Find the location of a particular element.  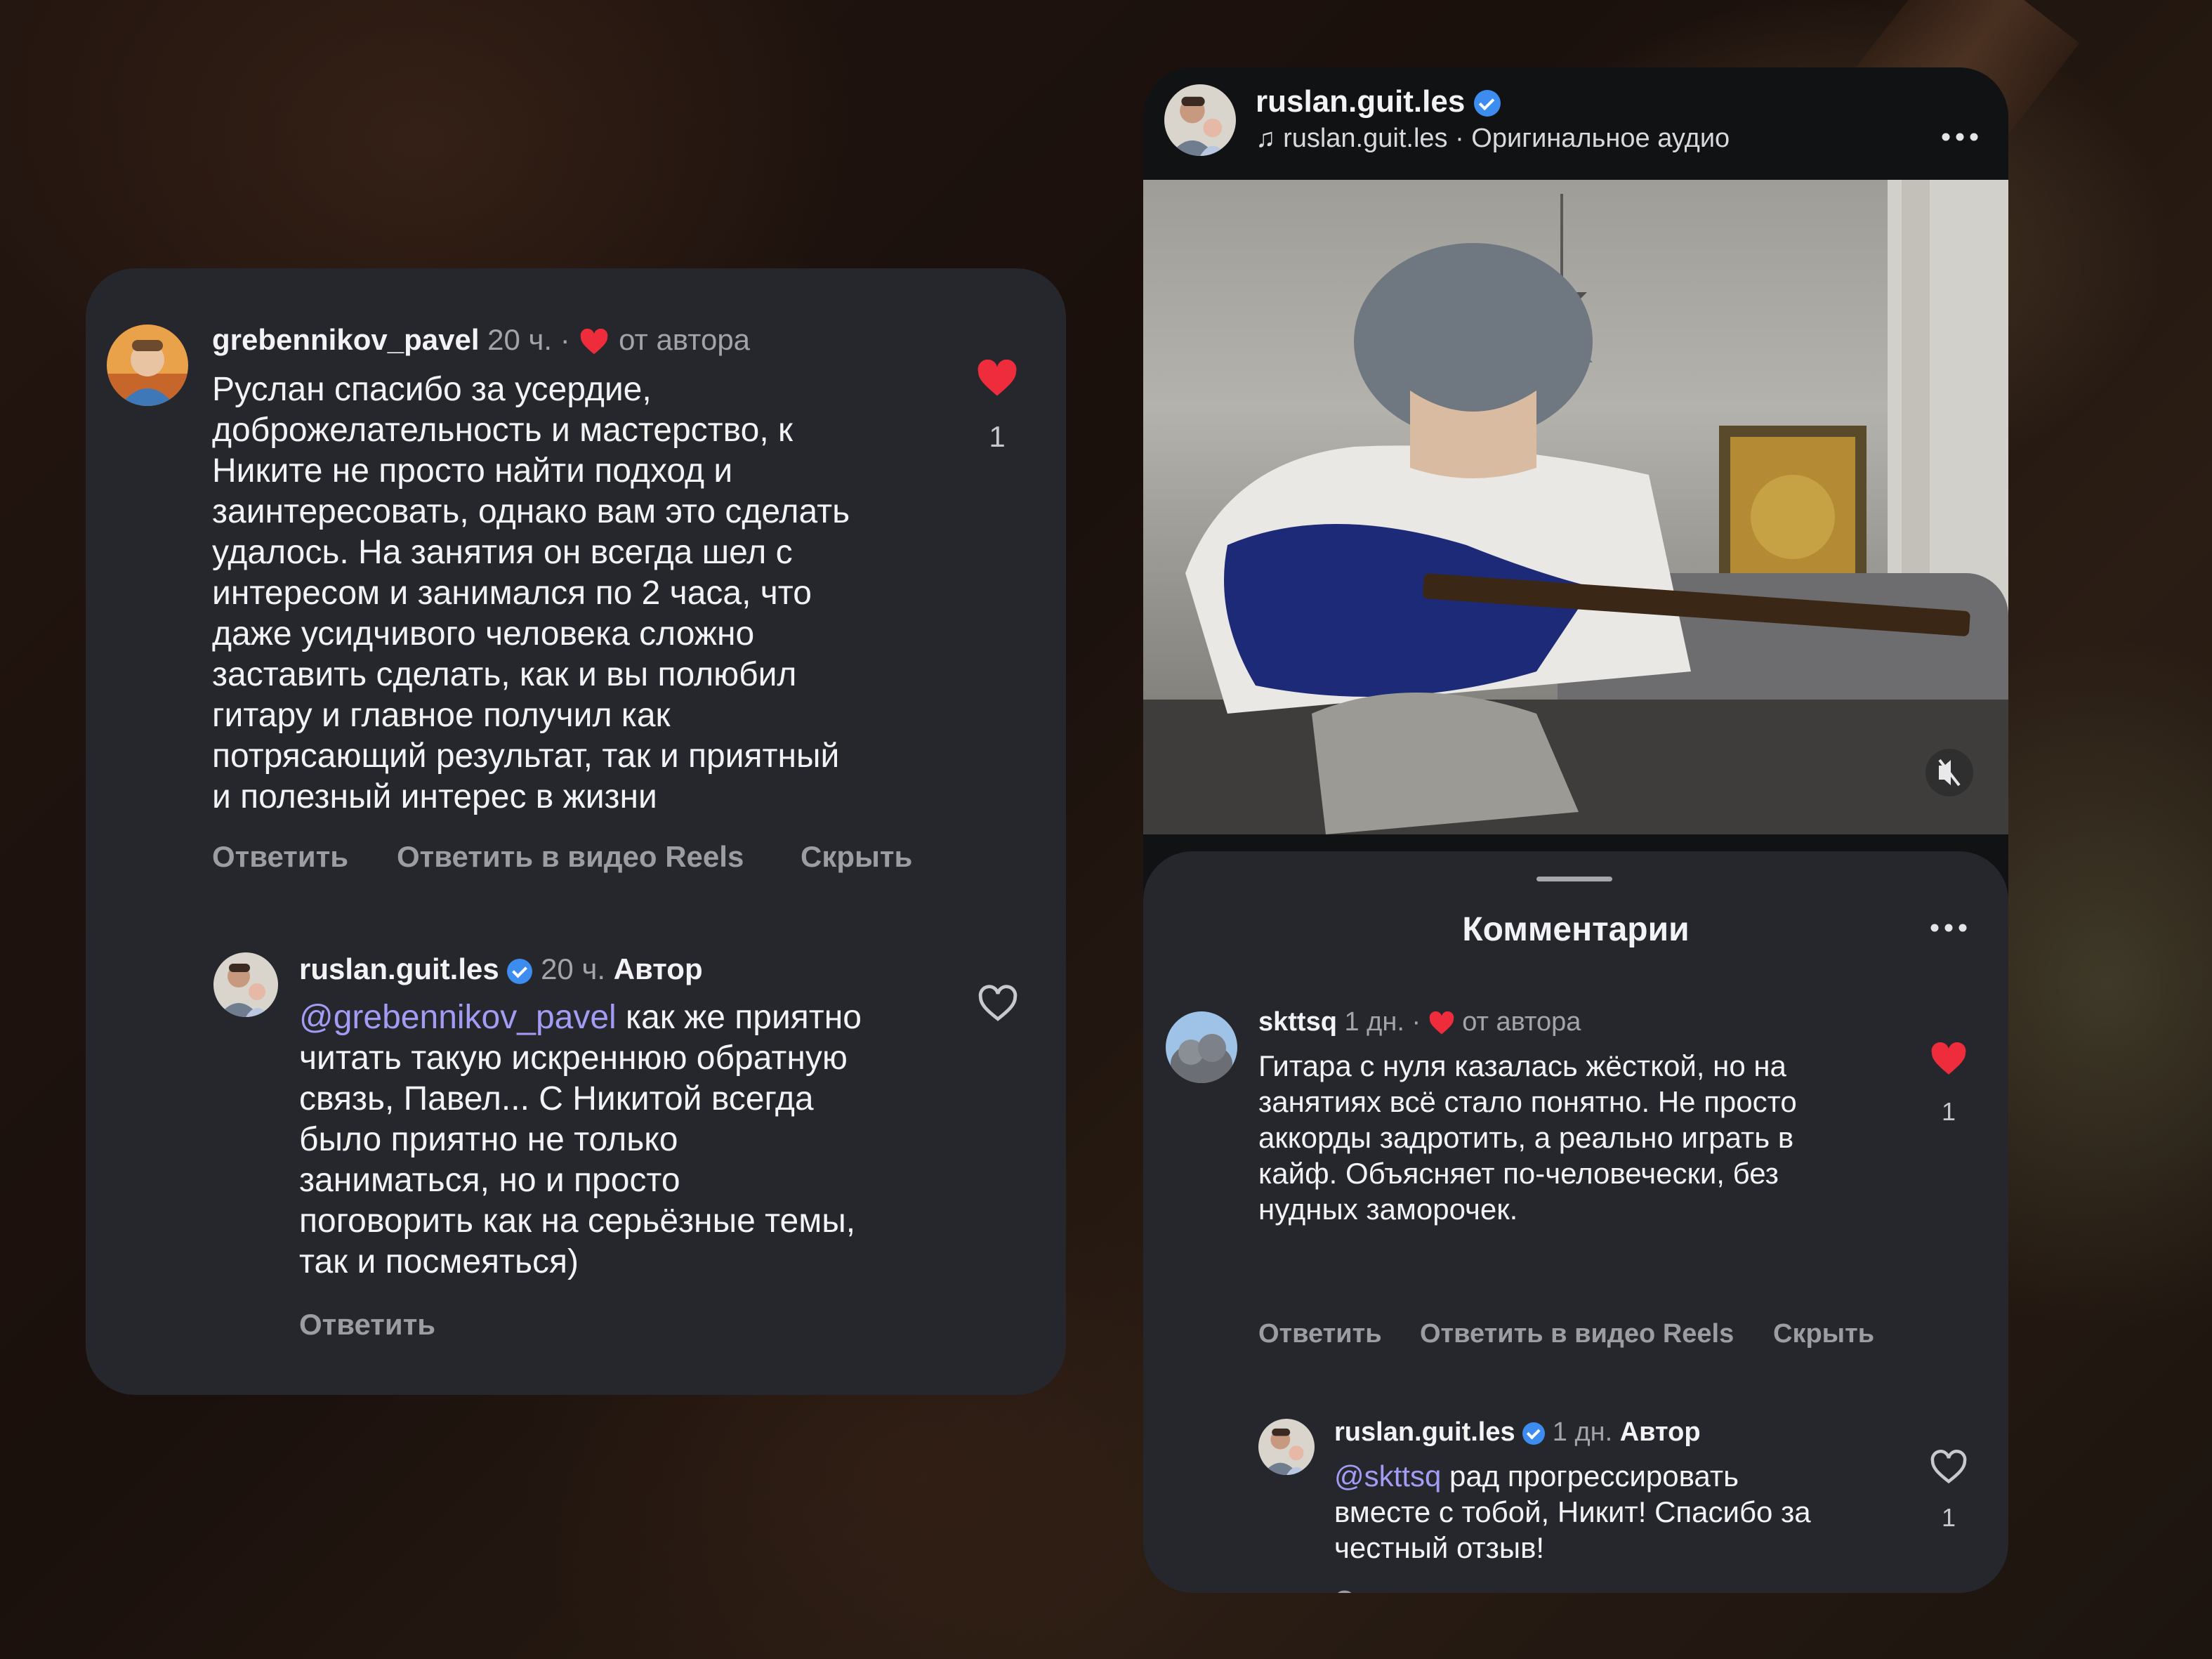

comment-time: 20 ч. is located at coordinates (520, 339).